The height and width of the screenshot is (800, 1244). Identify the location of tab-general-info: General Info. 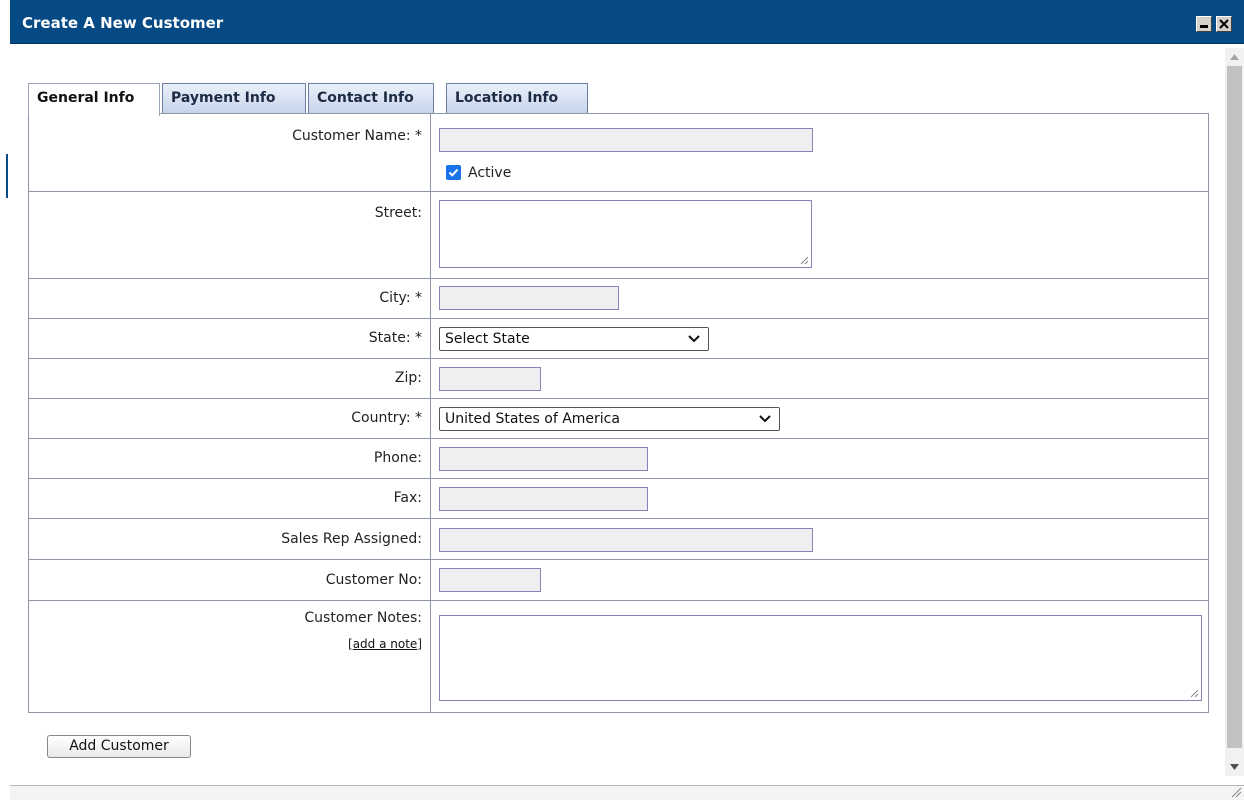
(94, 99).